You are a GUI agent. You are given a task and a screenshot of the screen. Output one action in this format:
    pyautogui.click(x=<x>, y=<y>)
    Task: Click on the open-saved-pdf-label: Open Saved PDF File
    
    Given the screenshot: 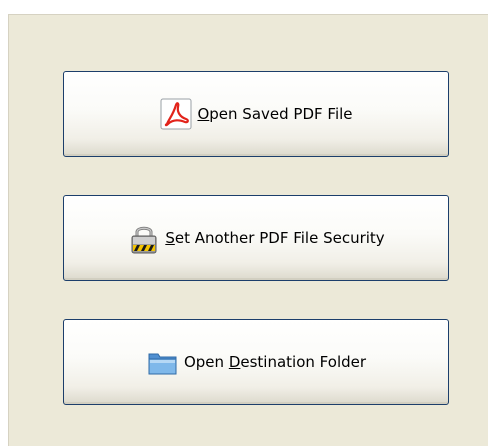 What is the action you would take?
    pyautogui.click(x=275, y=114)
    